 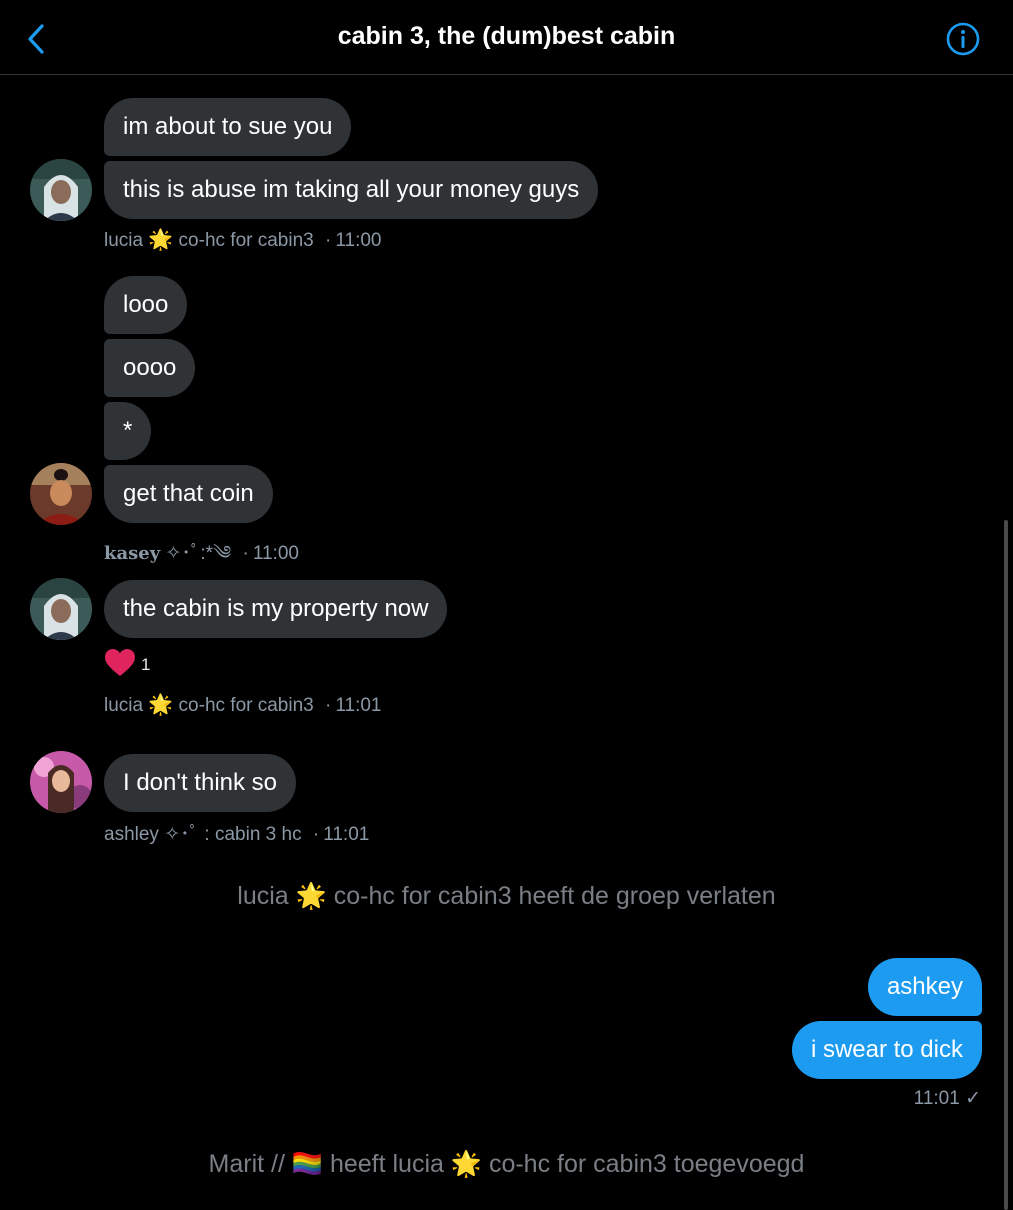 I want to click on info-button, so click(x=963, y=39).